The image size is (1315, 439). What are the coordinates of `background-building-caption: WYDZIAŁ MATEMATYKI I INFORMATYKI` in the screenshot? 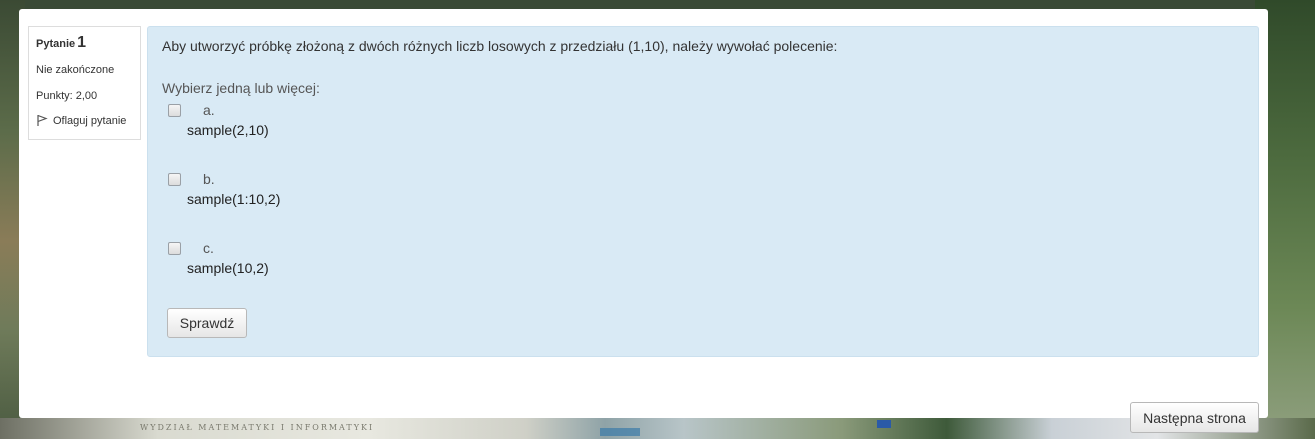 It's located at (257, 427).